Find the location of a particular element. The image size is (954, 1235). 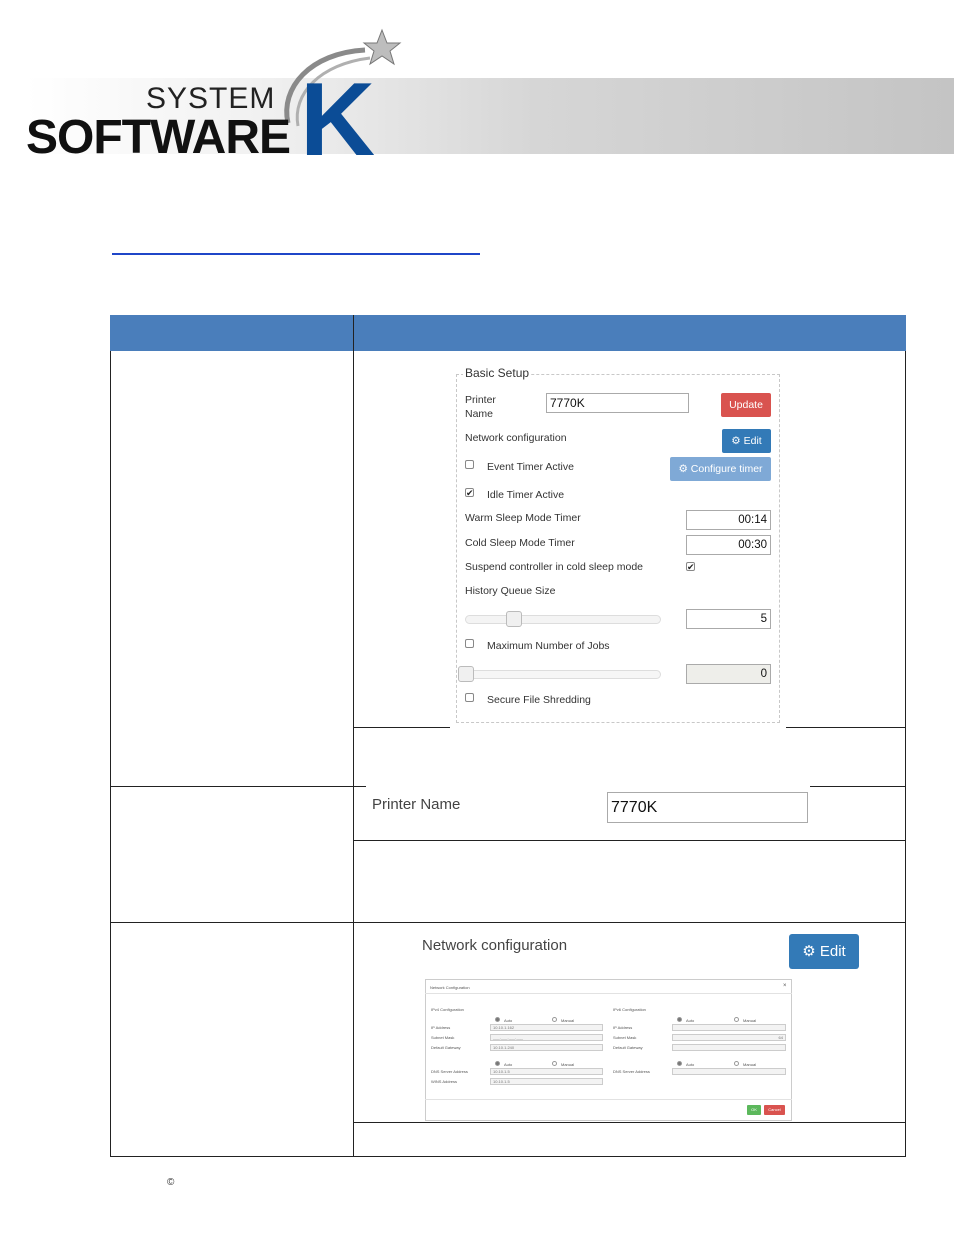

subnet-input: ___.___.___.___ is located at coordinates (546, 1037).